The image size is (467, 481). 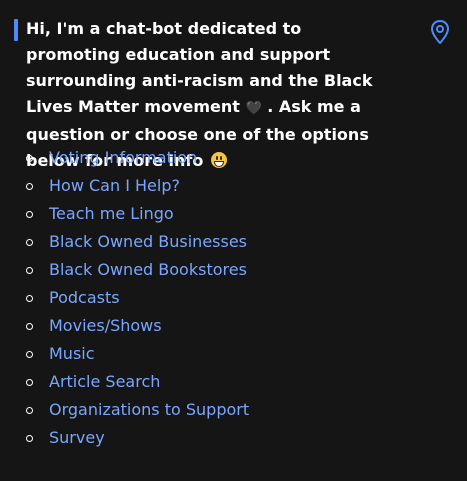 I want to click on list-item: Organizations to Support, so click(x=137, y=410).